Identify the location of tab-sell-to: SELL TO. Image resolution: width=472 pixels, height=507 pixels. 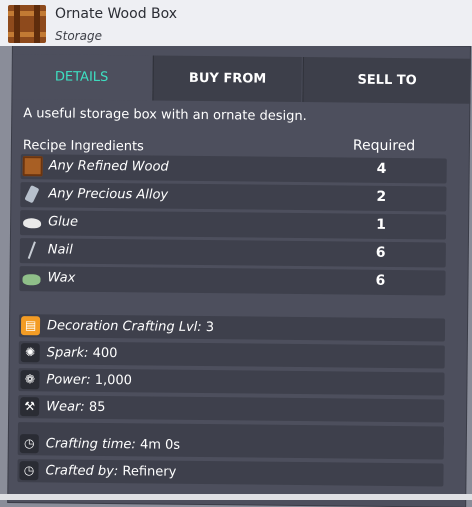
(386, 80).